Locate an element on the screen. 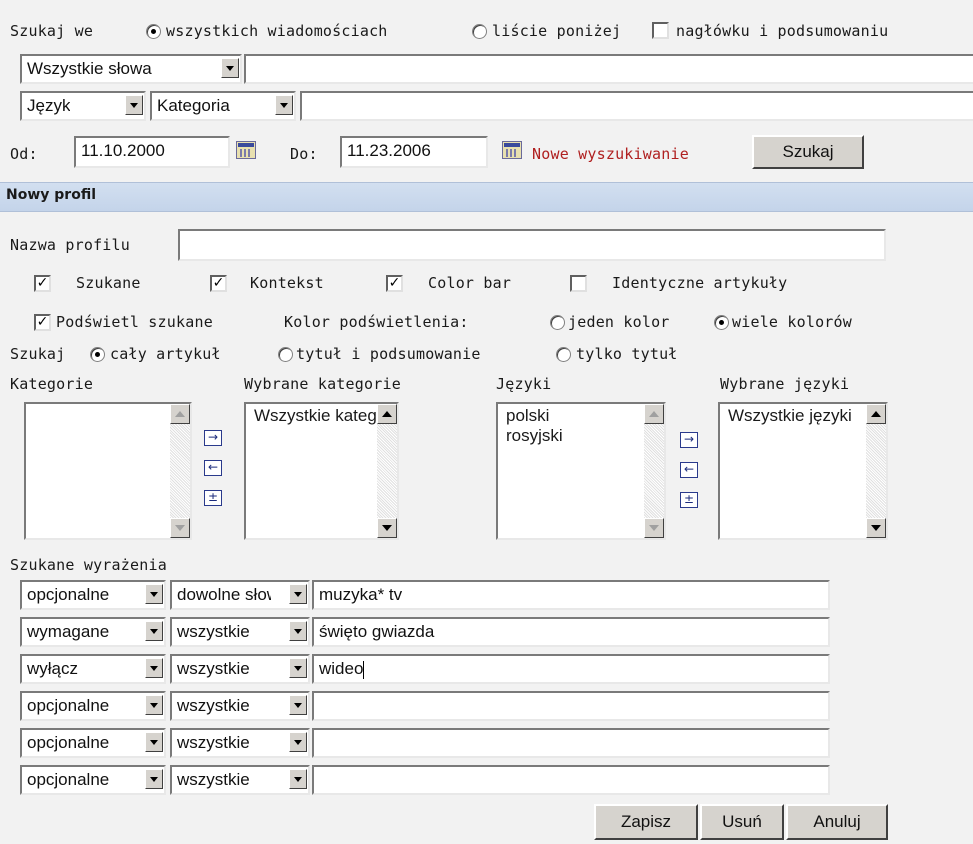  add-language-arrow-icon: → is located at coordinates (689, 440).